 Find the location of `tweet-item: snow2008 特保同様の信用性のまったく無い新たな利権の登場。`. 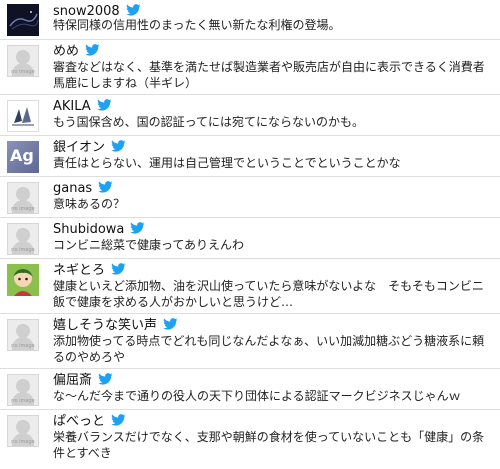

tweet-item: snow2008 特保同様の信用性のまったく無い新たな利権の登場。 is located at coordinates (250, 20).